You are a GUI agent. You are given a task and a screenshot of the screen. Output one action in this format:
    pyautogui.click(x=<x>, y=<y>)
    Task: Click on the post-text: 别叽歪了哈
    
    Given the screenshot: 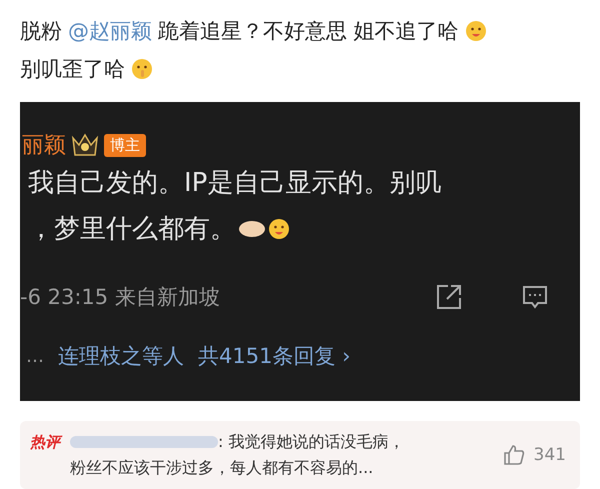 What is the action you would take?
    pyautogui.click(x=72, y=69)
    